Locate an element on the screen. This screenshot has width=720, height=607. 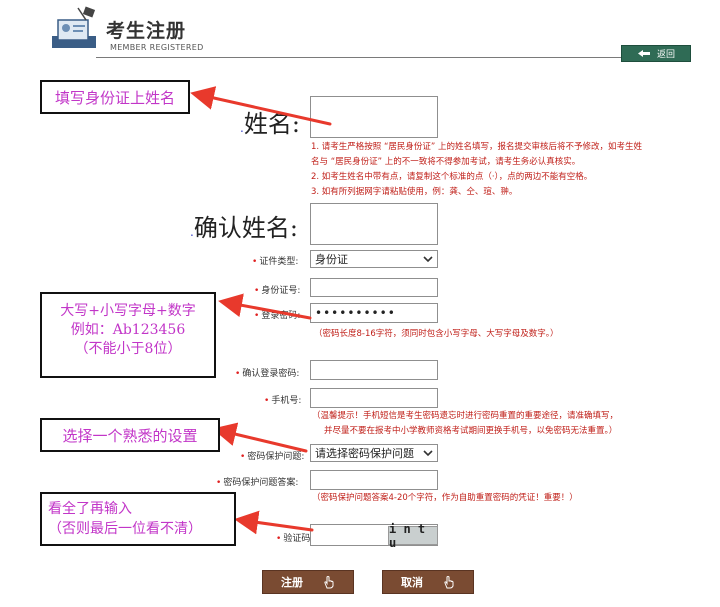
callout-captcha-line: （否则最后一位看不清） is located at coordinates (125, 529).